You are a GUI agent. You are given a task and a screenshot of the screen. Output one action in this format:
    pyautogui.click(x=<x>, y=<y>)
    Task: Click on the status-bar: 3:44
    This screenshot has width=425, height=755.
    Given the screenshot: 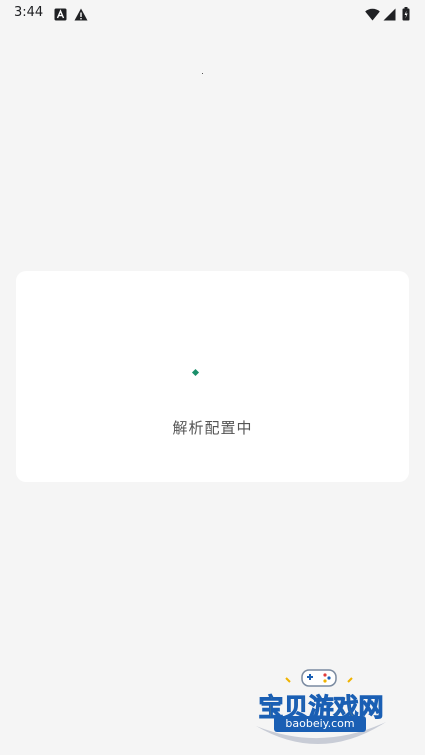 What is the action you would take?
    pyautogui.click(x=212, y=13)
    